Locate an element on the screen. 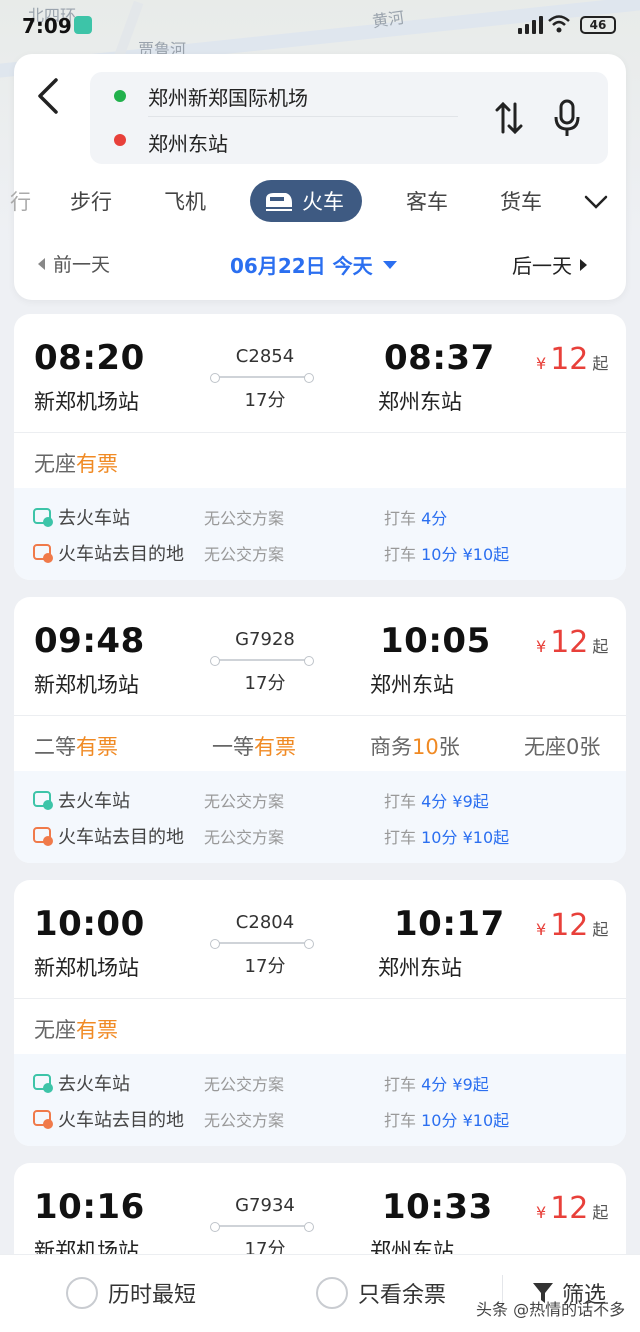  watermark: 头条 @热情的话不多 is located at coordinates (551, 1309).